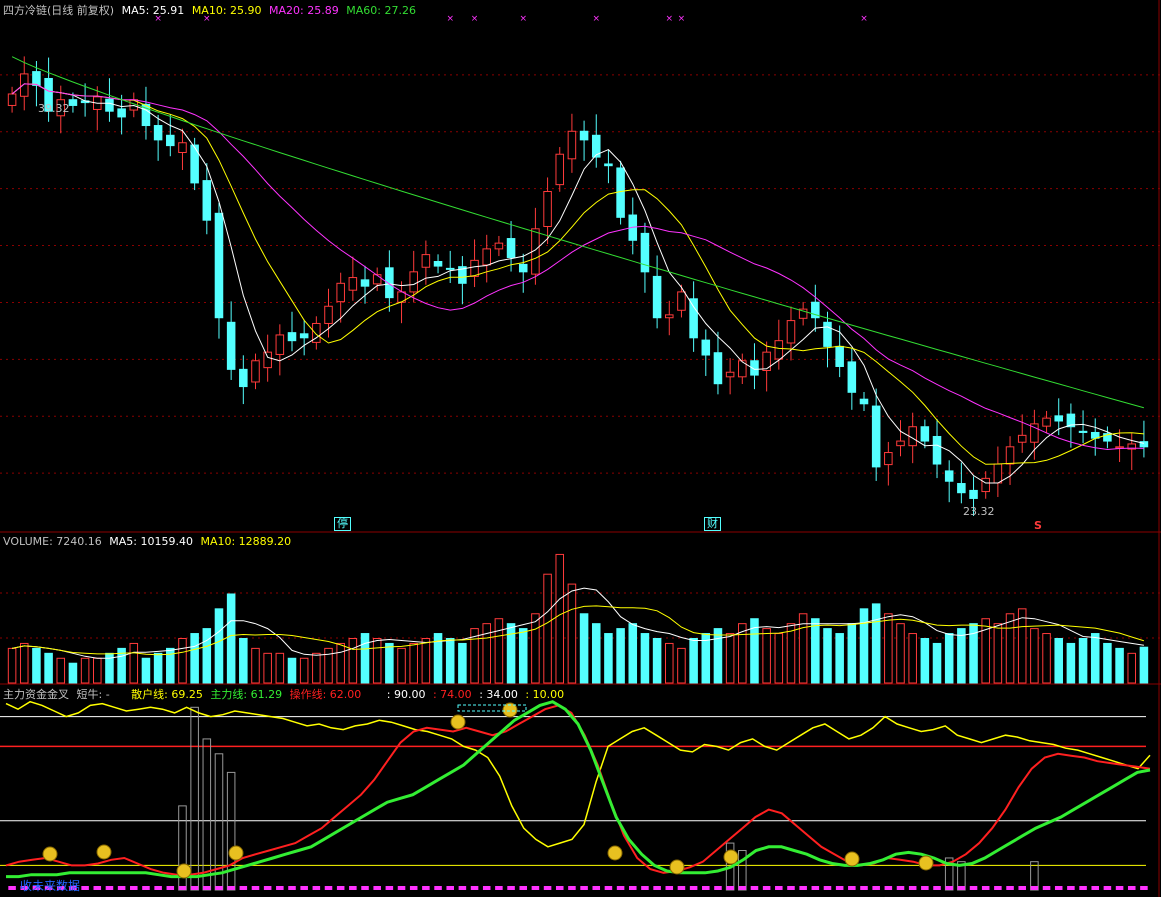 The width and height of the screenshot is (1161, 897). I want to click on finance-marker: 财, so click(712, 524).